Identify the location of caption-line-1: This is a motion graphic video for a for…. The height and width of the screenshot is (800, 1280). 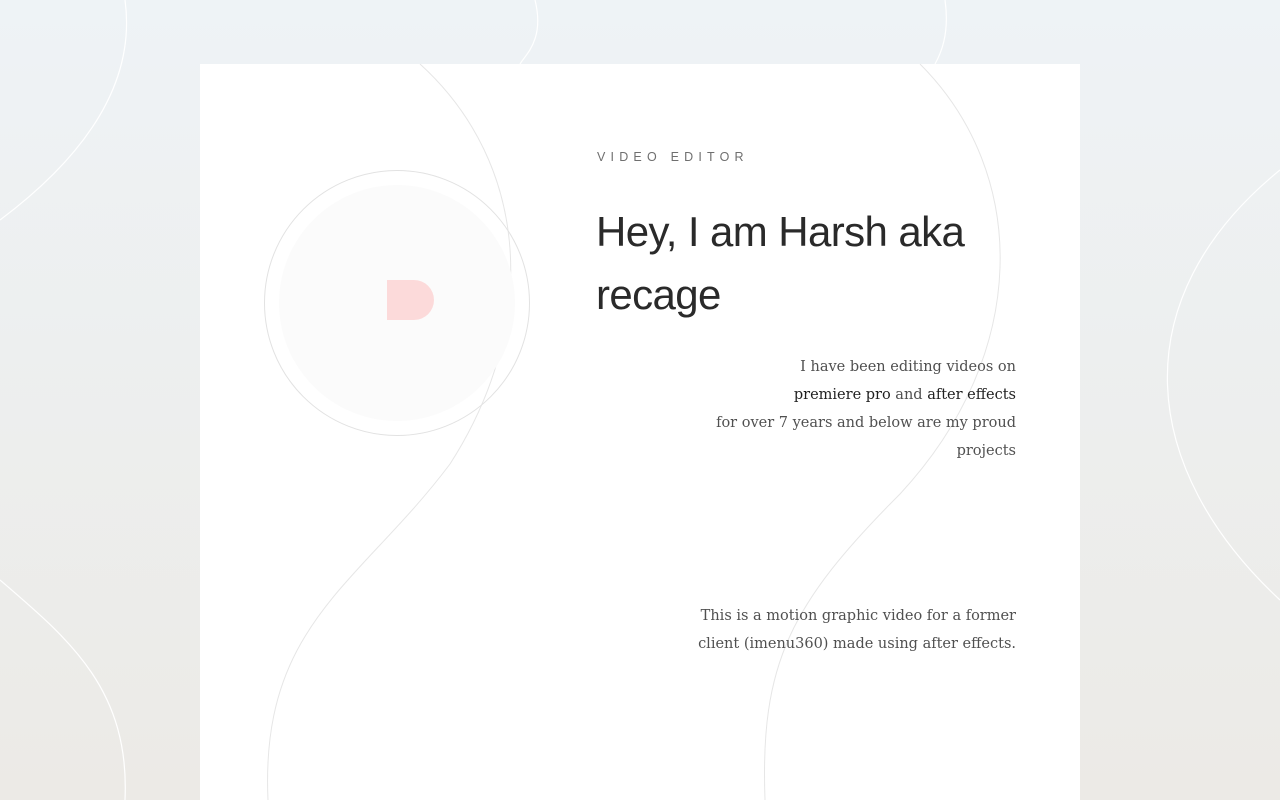
(858, 616).